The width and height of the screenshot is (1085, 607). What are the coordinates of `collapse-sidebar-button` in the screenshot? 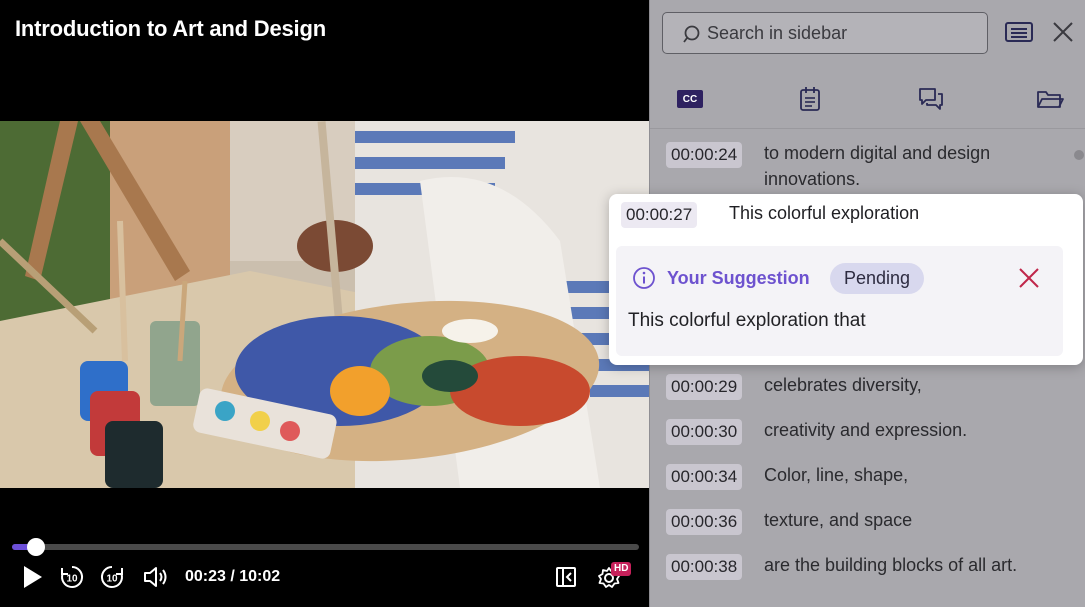 It's located at (566, 577).